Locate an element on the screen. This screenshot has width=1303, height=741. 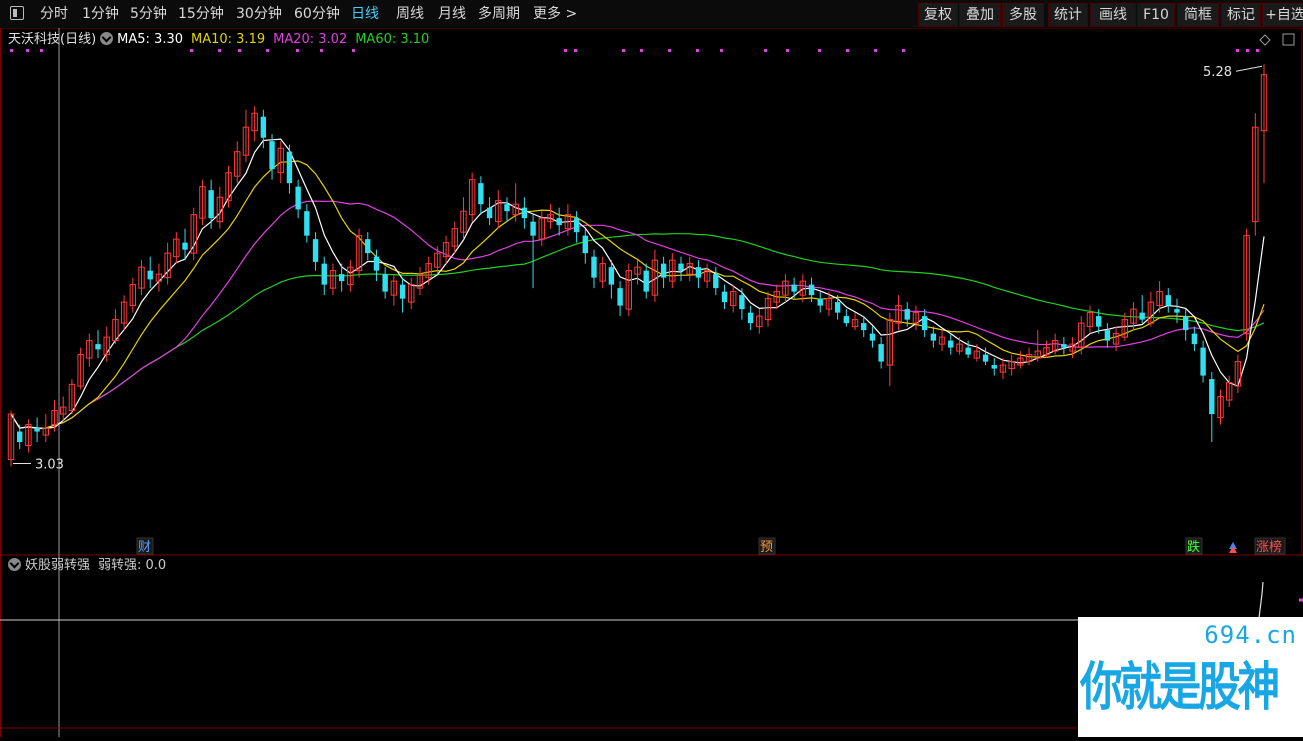
tool-button-7: 标记 is located at coordinates (1241, 15).